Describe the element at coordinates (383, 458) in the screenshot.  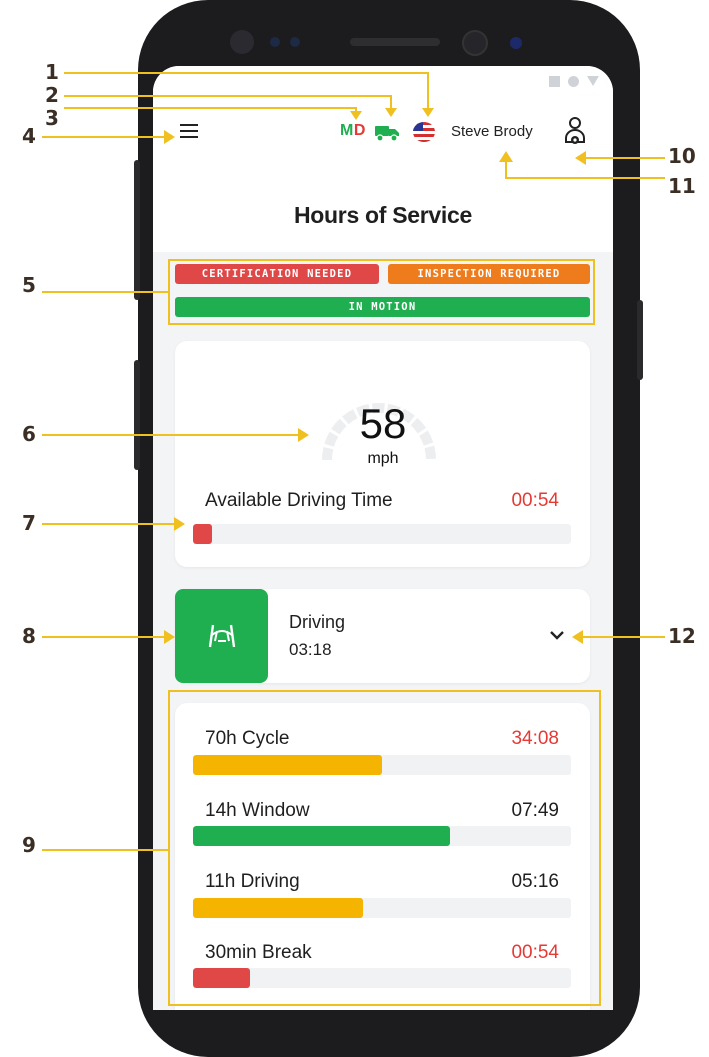
I see `speed-unit: mph` at that location.